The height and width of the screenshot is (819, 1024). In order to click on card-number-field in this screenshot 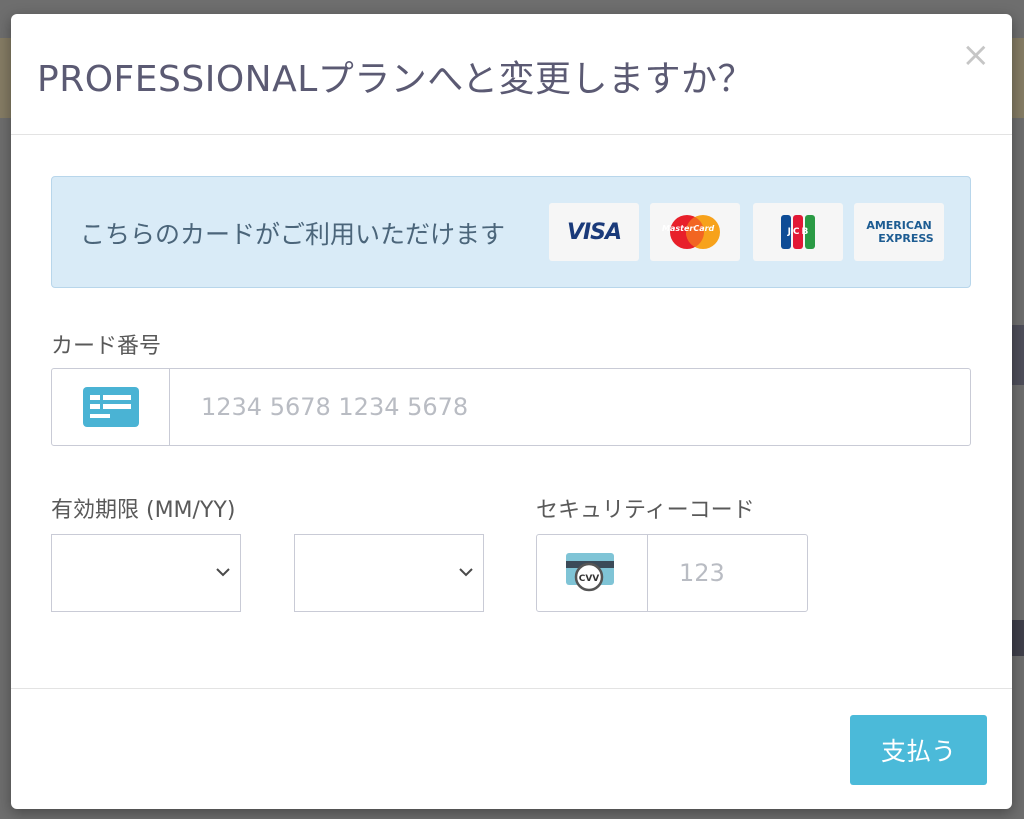, I will do `click(511, 407)`.